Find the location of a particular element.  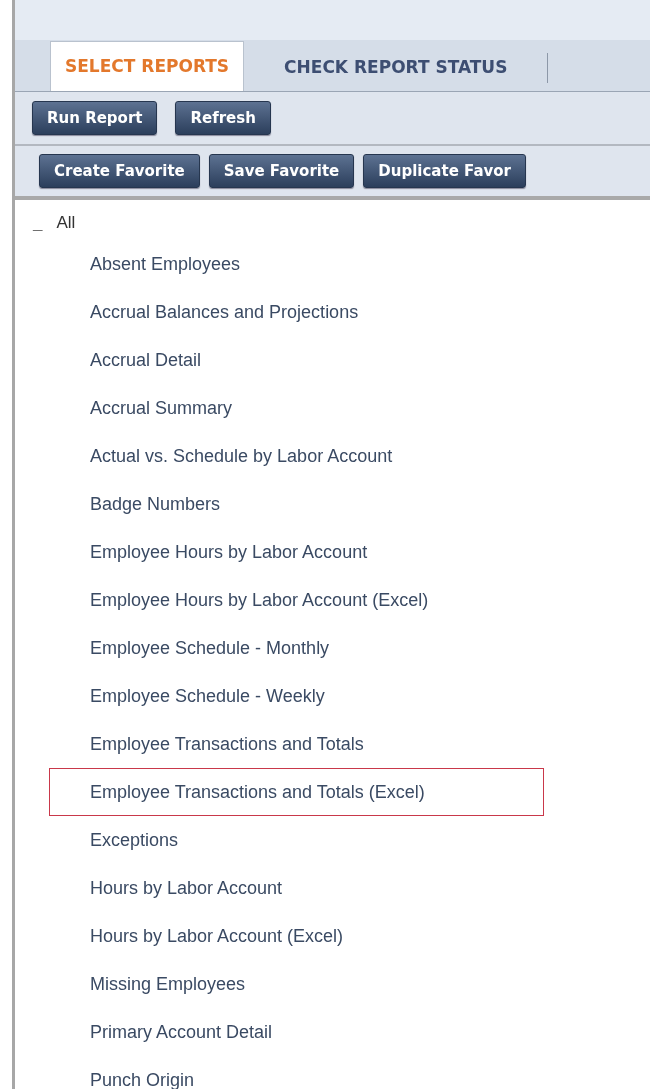

report-item: Punch Origin is located at coordinates (142, 1077).